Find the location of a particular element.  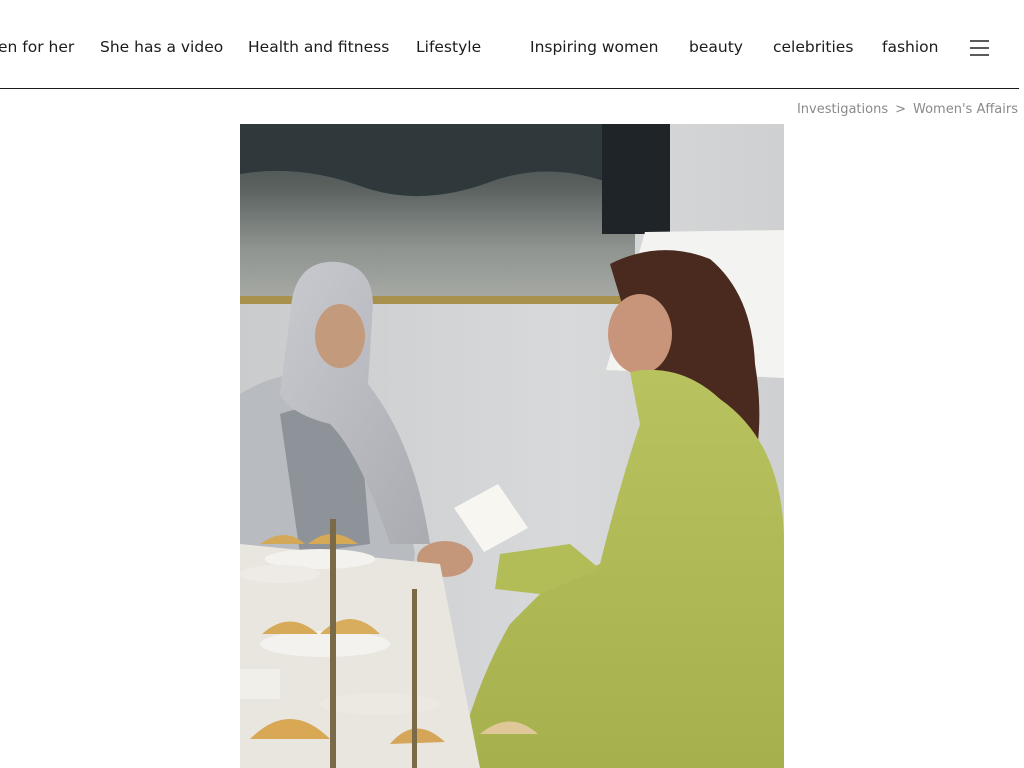

hamburger-menu-icon is located at coordinates (979, 48).